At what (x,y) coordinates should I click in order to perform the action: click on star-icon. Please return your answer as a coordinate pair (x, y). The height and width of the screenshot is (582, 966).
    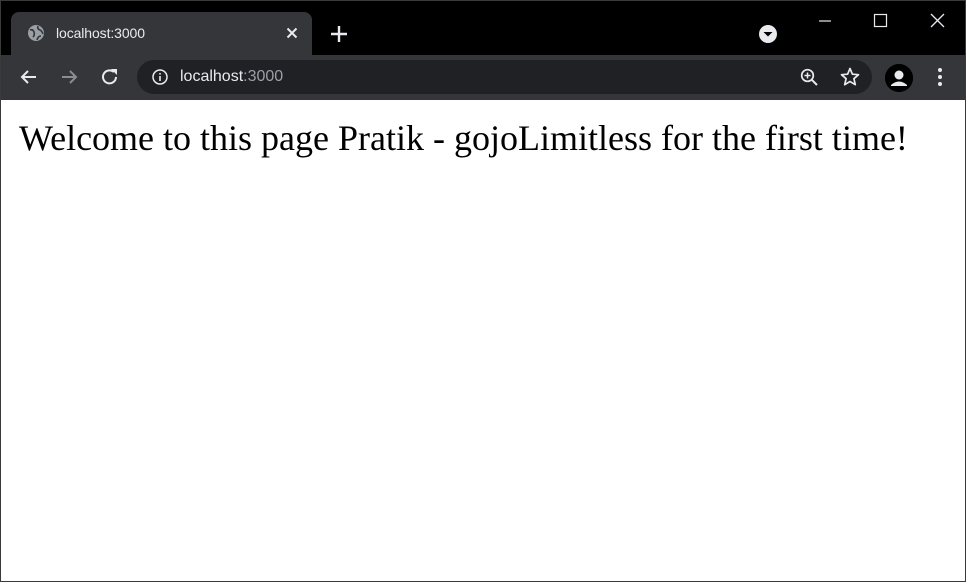
    Looking at the image, I should click on (850, 77).